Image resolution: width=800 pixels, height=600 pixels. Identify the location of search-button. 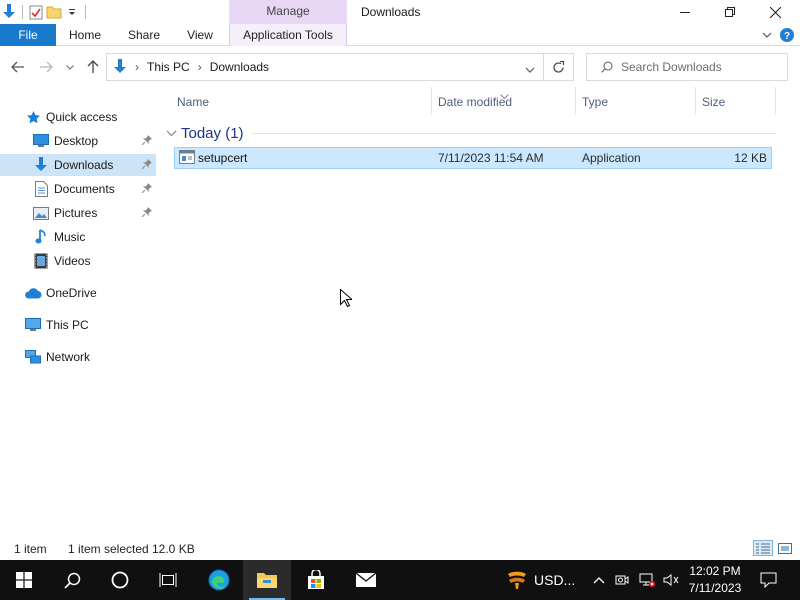
(72, 580).